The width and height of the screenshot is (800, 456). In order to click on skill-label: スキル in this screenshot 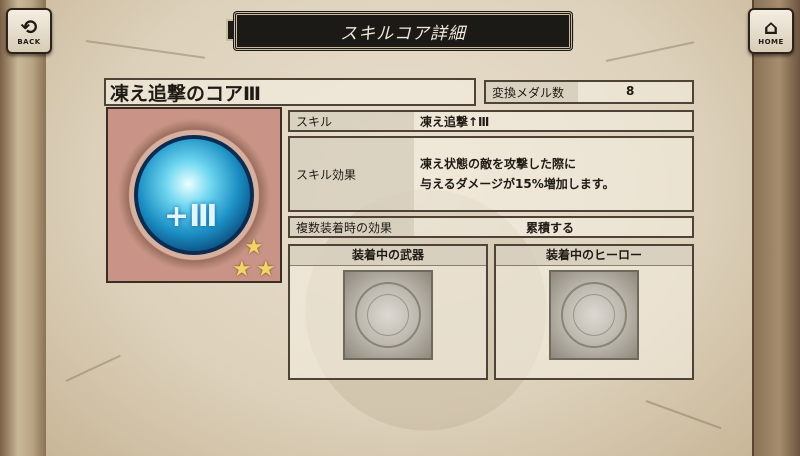, I will do `click(352, 121)`.